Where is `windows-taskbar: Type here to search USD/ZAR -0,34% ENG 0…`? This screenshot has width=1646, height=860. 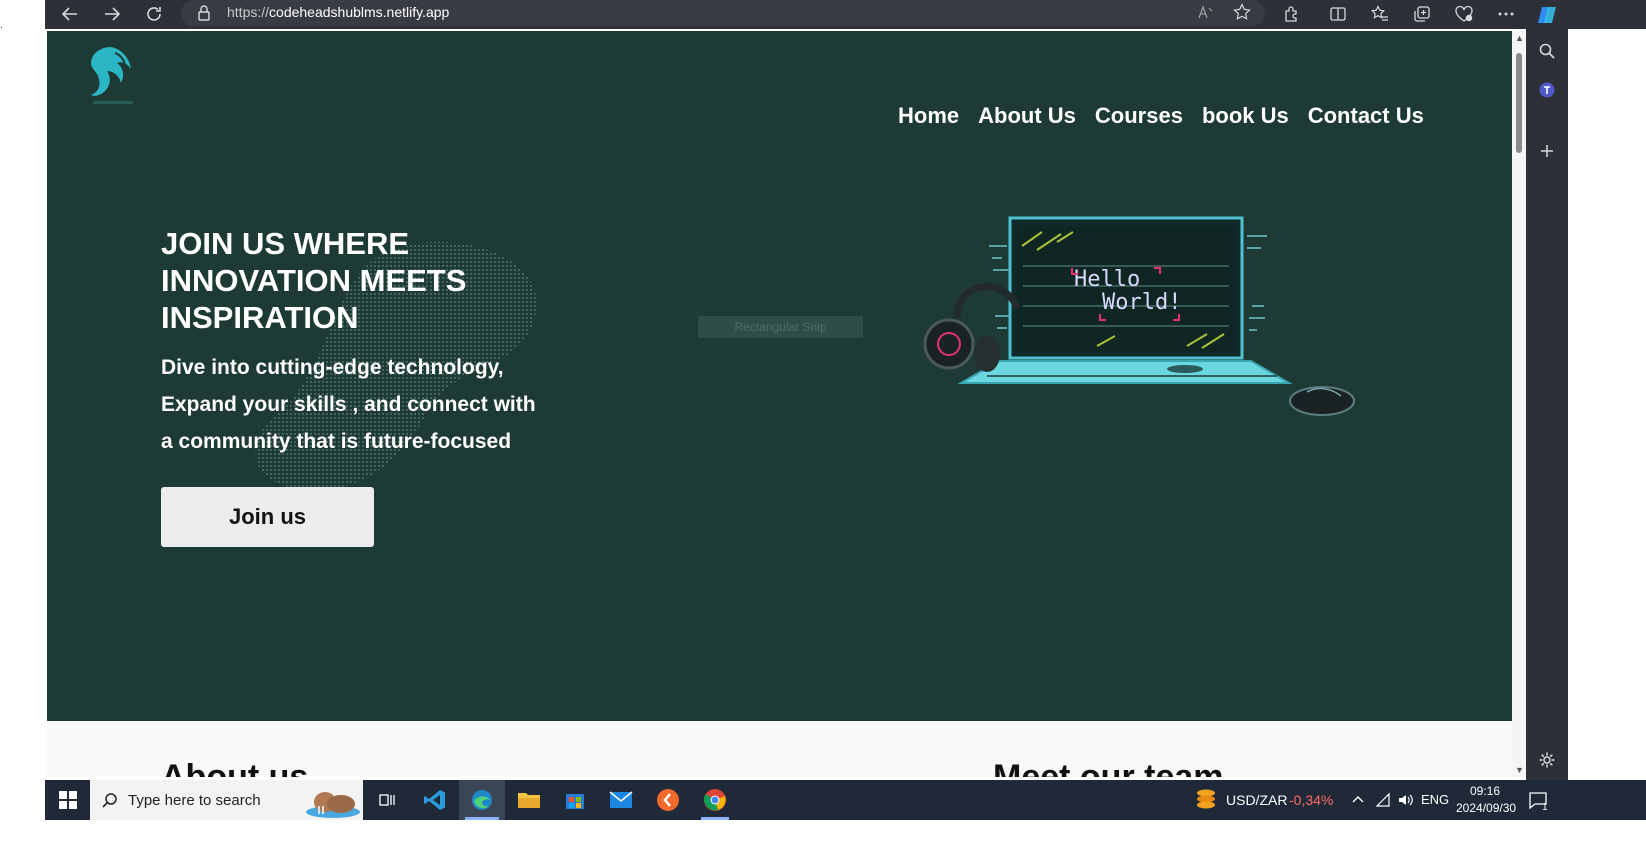 windows-taskbar: Type here to search USD/ZAR -0,34% ENG 0… is located at coordinates (845, 800).